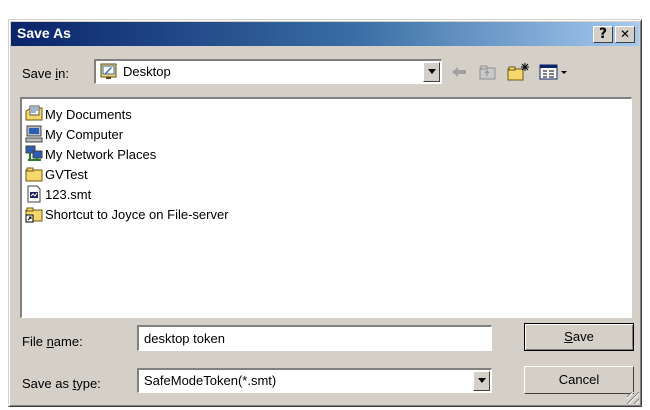  What do you see at coordinates (52, 341) in the screenshot?
I see `file-name-label: File name:` at bounding box center [52, 341].